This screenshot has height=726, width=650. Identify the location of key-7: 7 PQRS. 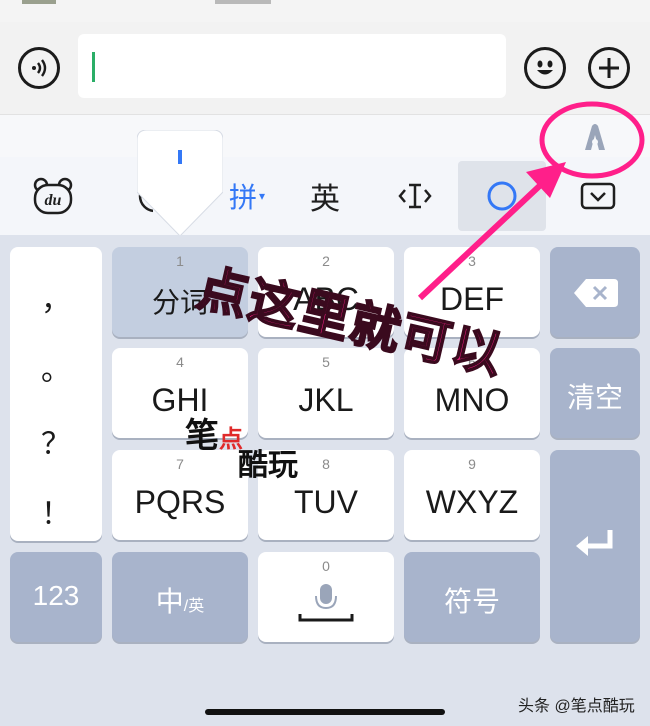
(180, 495).